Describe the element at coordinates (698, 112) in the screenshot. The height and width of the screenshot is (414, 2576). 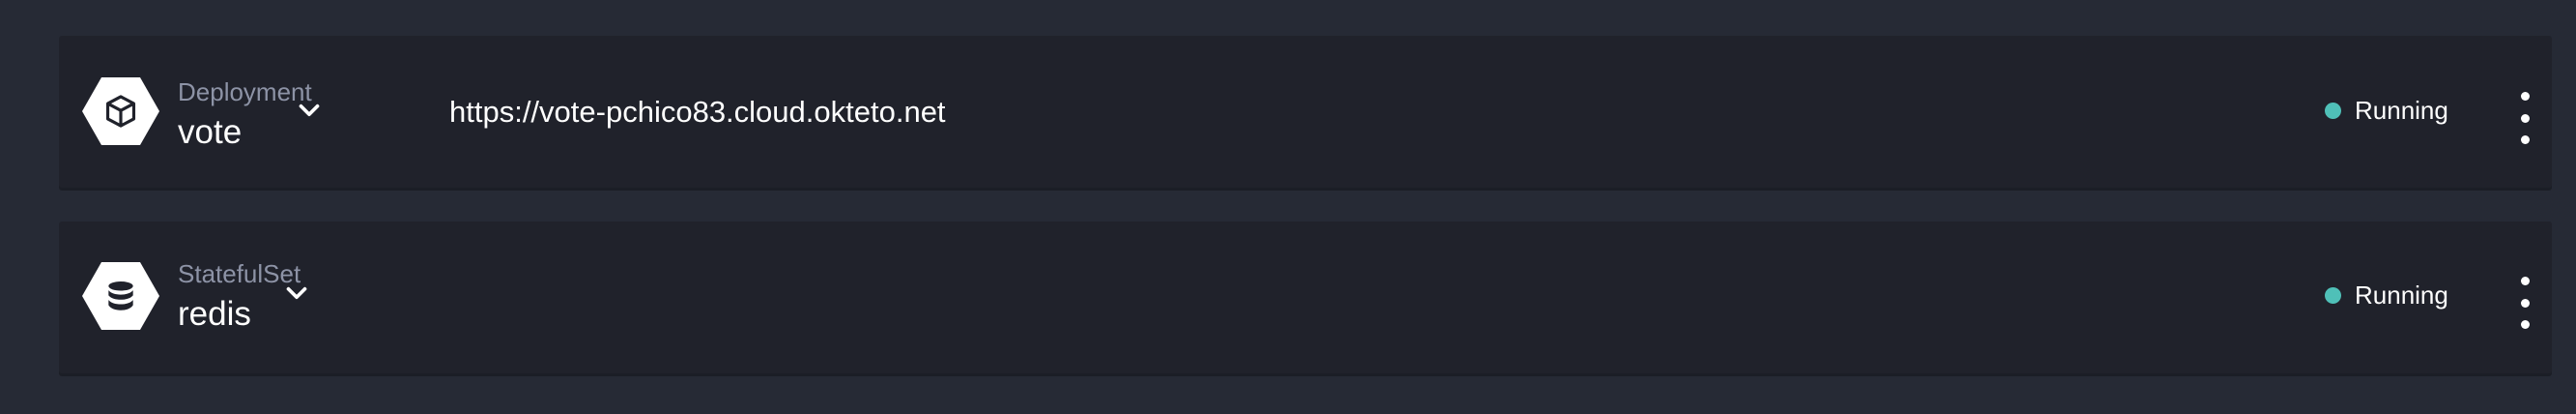
I see `service-endpoint-link: https://vote-pchico83.cloud.okteto.net` at that location.